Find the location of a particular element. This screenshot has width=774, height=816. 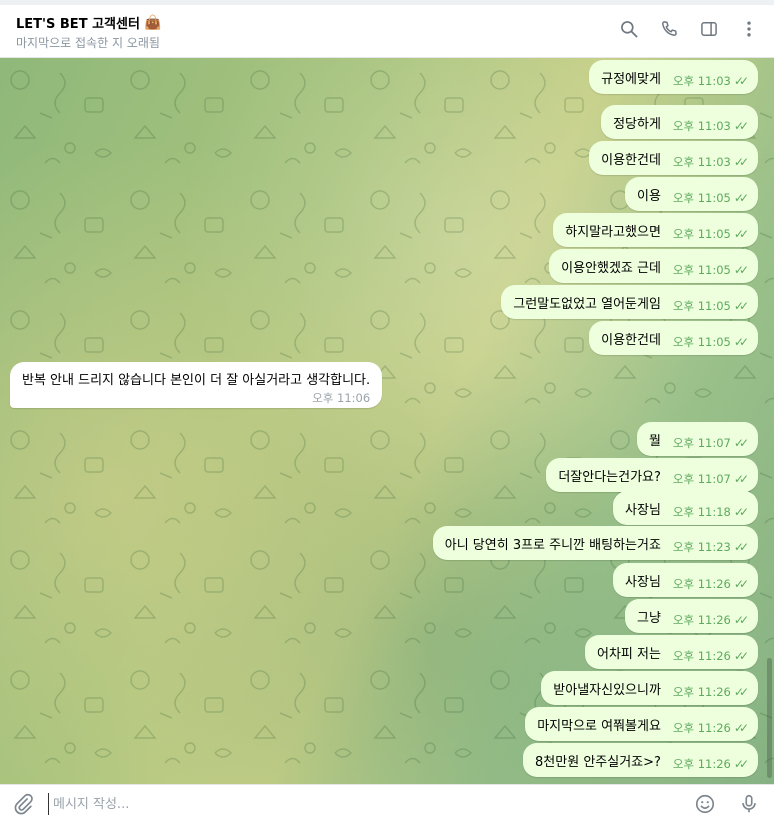

outgoing-message-bubble: 받아낼자신있으니까 오후 11:26 ✓✓ is located at coordinates (649, 688).